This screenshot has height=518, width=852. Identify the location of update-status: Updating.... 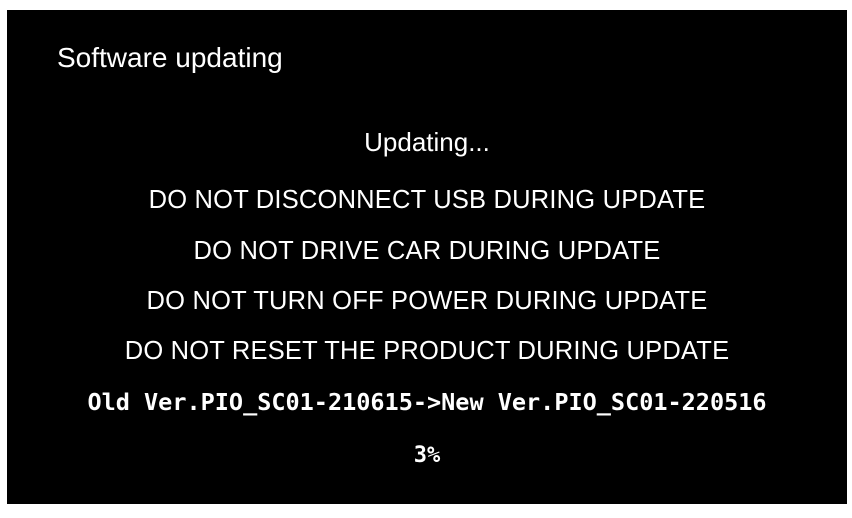
(427, 142).